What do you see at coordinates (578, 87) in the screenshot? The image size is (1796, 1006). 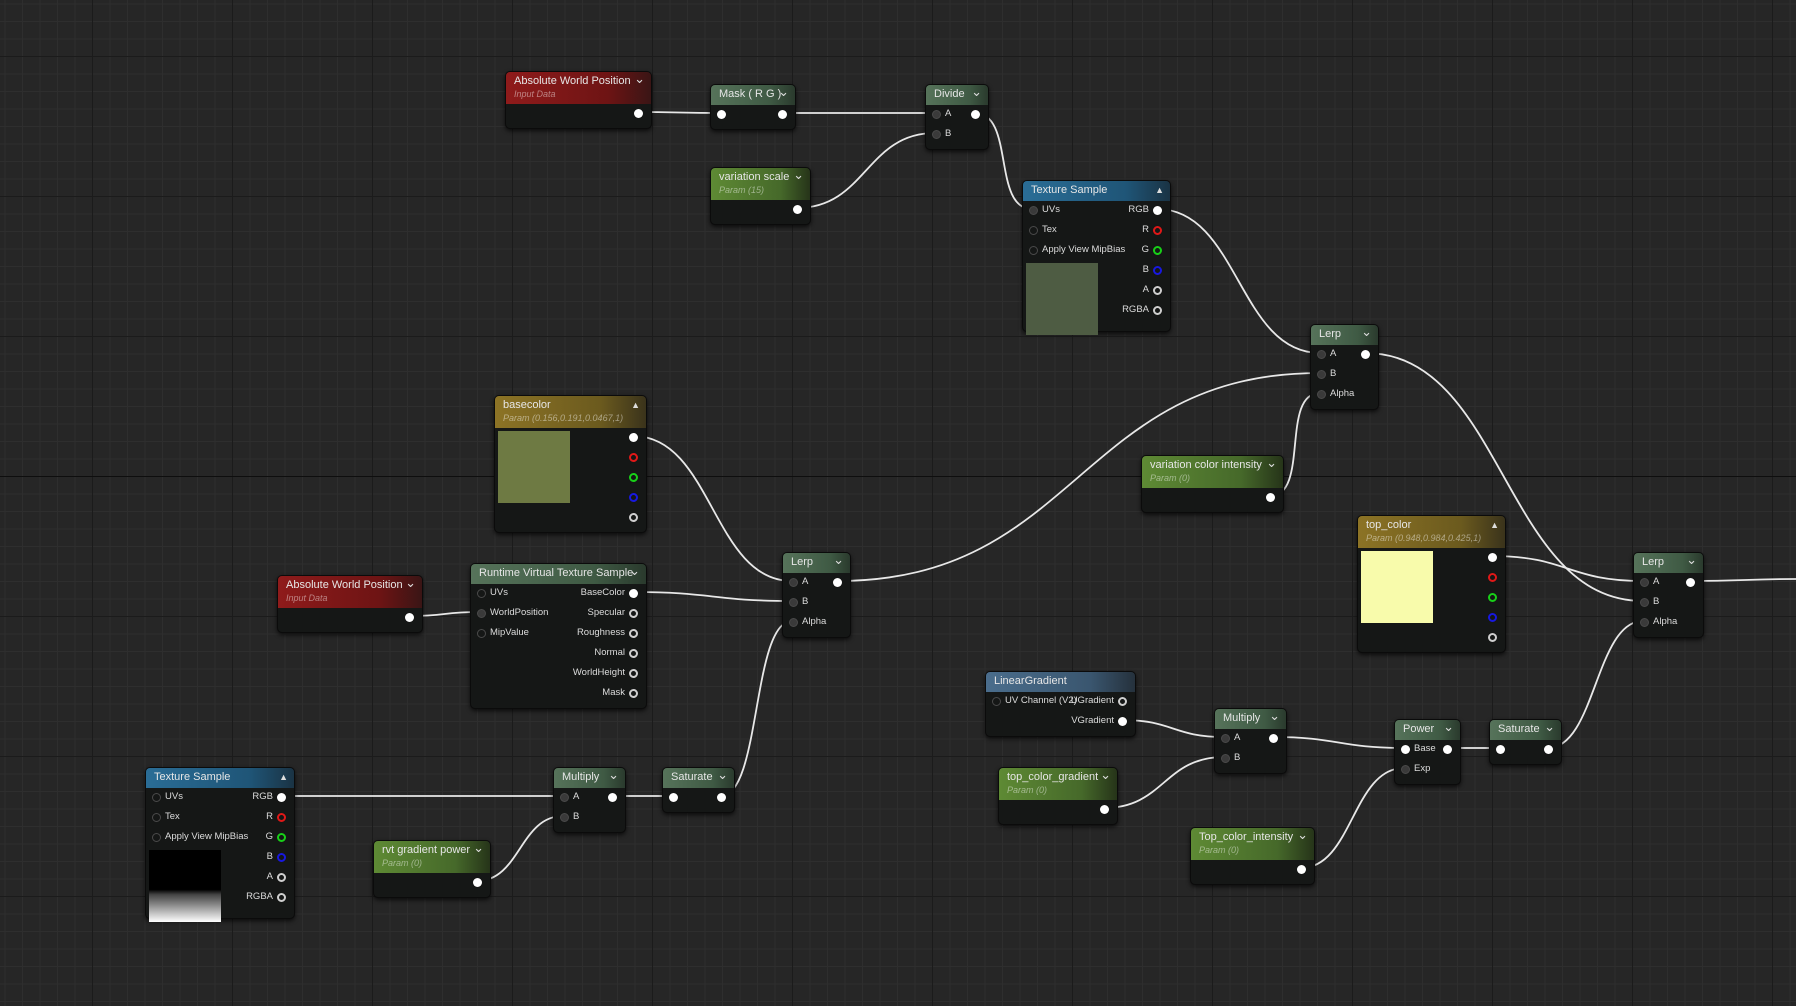 I see `node-header: Absolute World Position Input Data ⌄` at bounding box center [578, 87].